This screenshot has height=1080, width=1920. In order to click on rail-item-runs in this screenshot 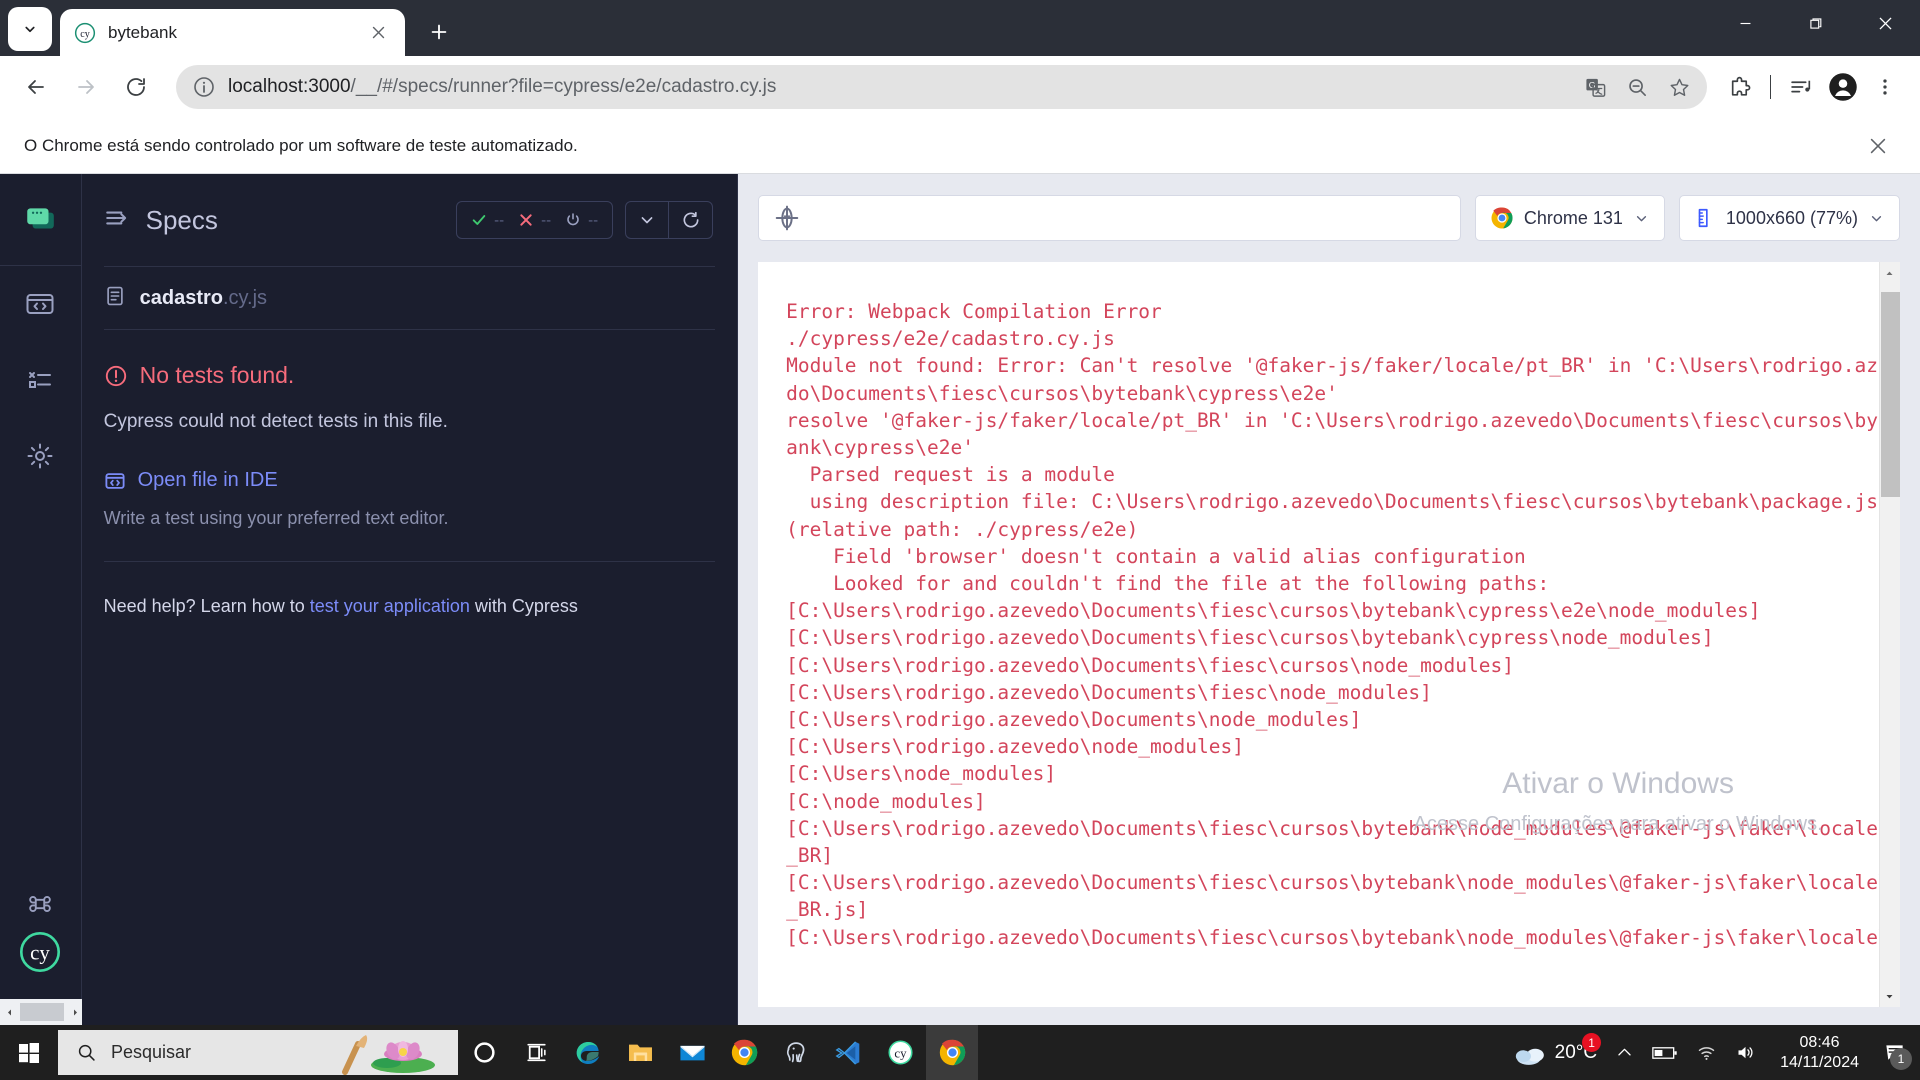, I will do `click(40, 380)`.